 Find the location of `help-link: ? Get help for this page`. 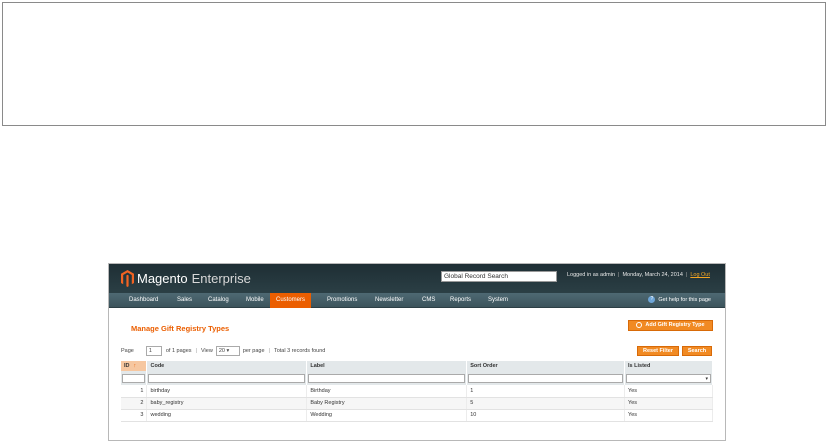

help-link: ? Get help for this page is located at coordinates (679, 300).